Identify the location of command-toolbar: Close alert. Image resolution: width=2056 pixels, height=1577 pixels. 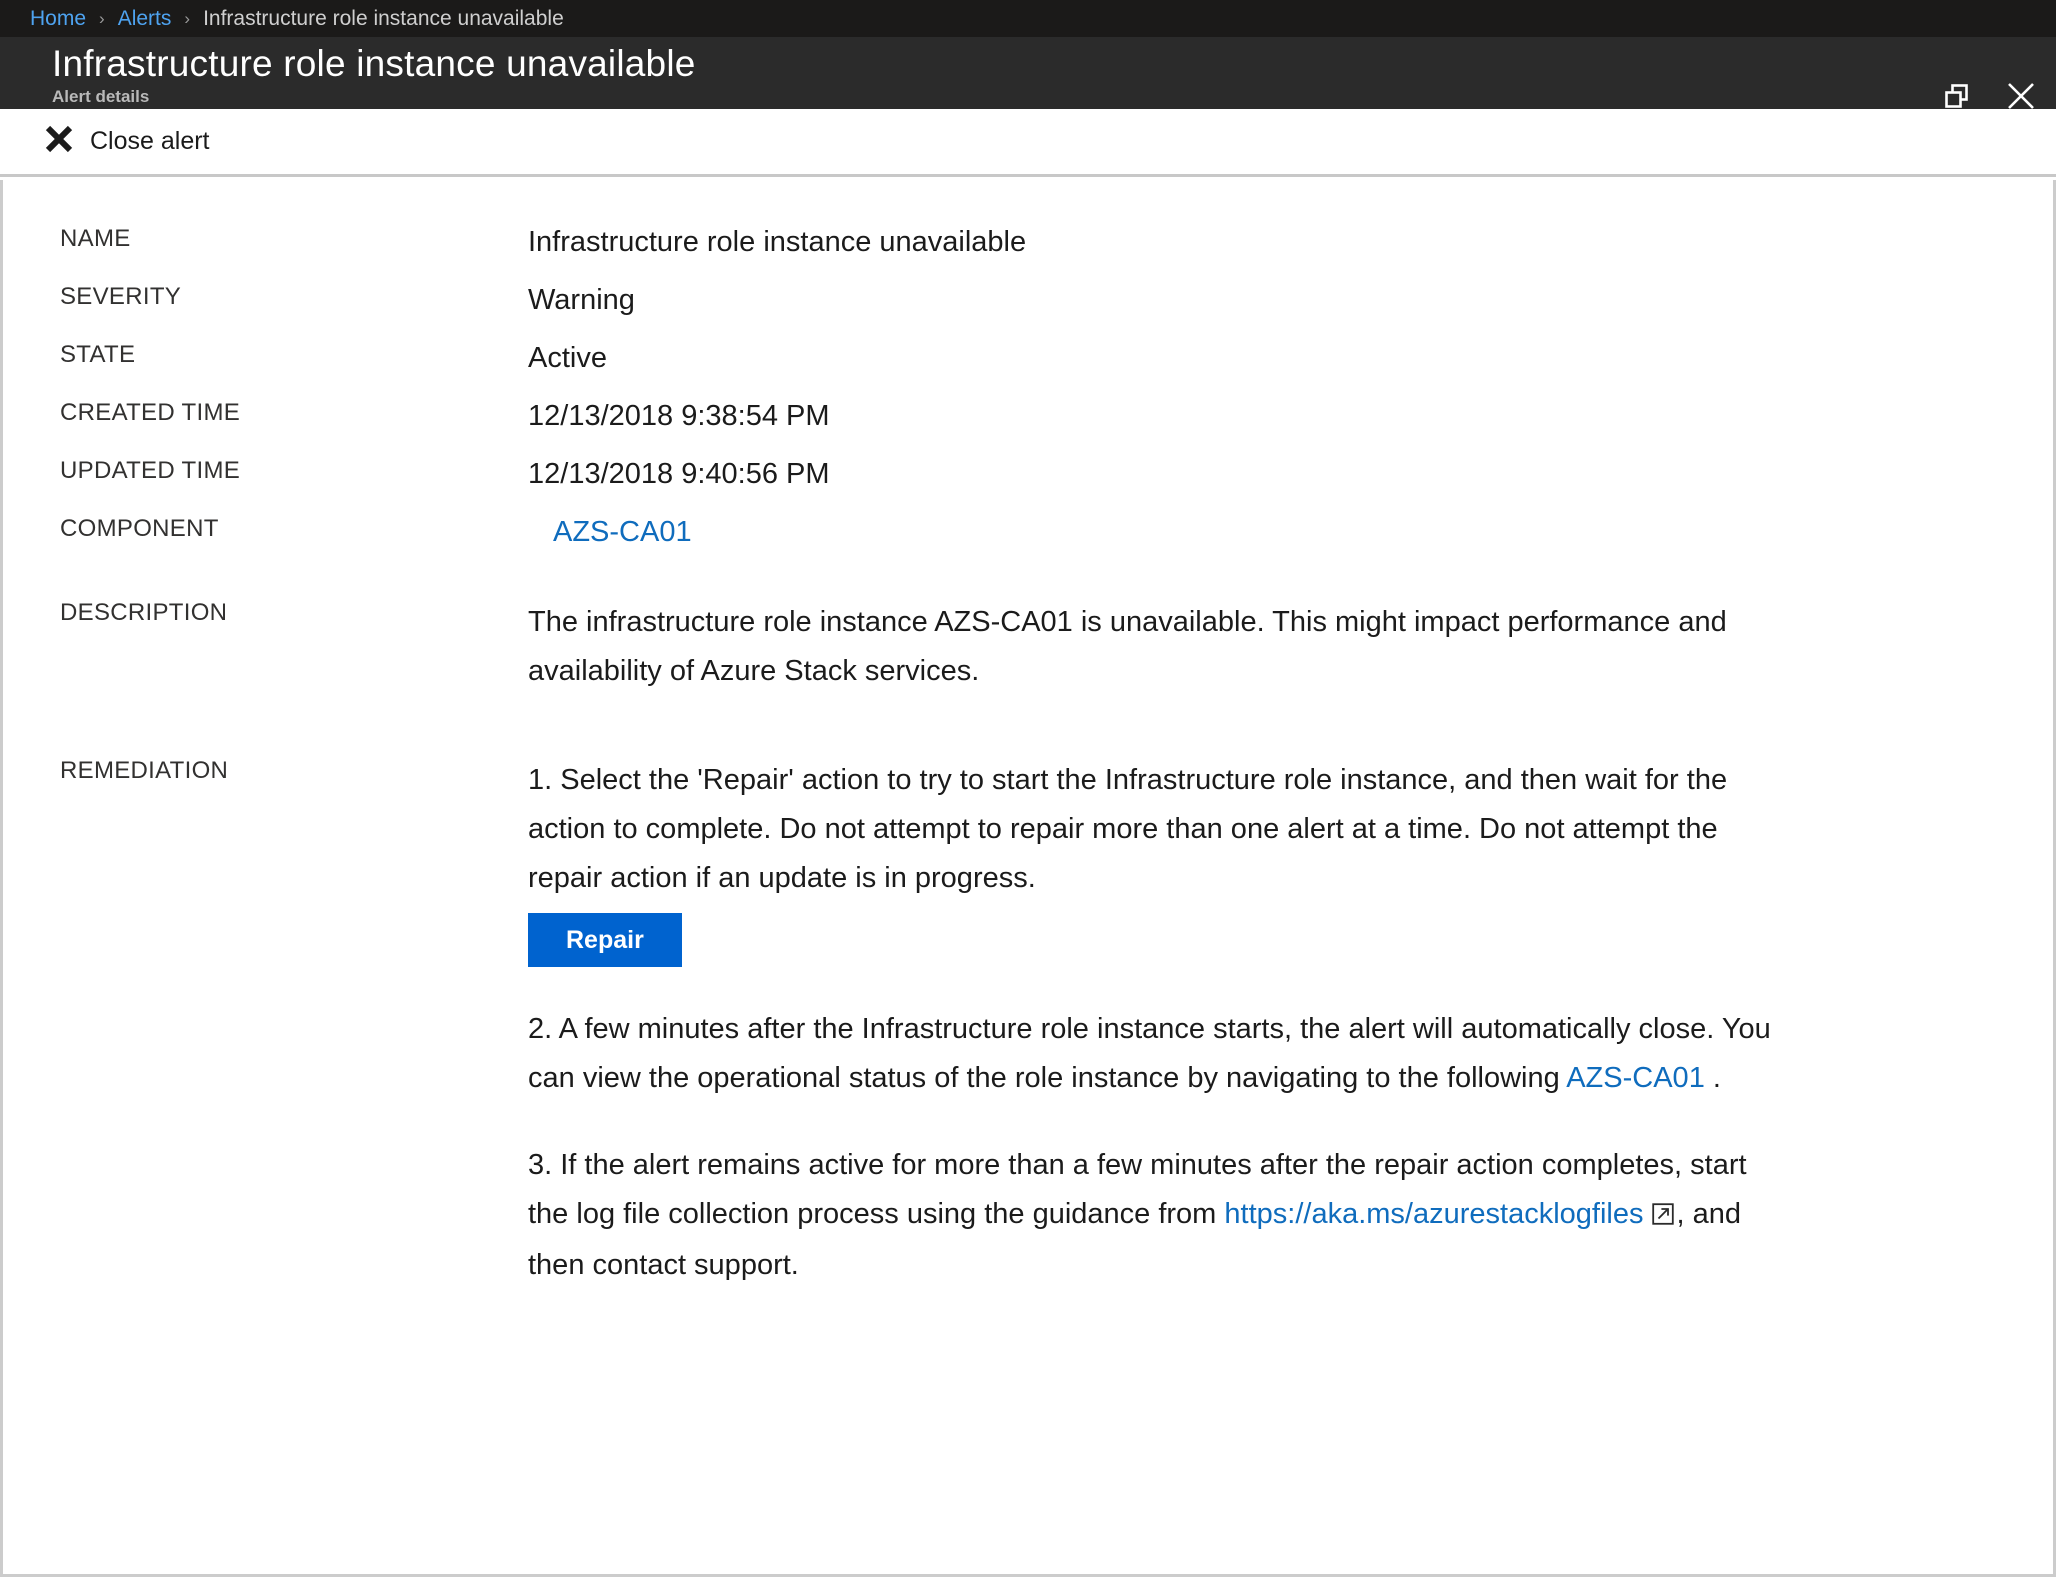
(1028, 143).